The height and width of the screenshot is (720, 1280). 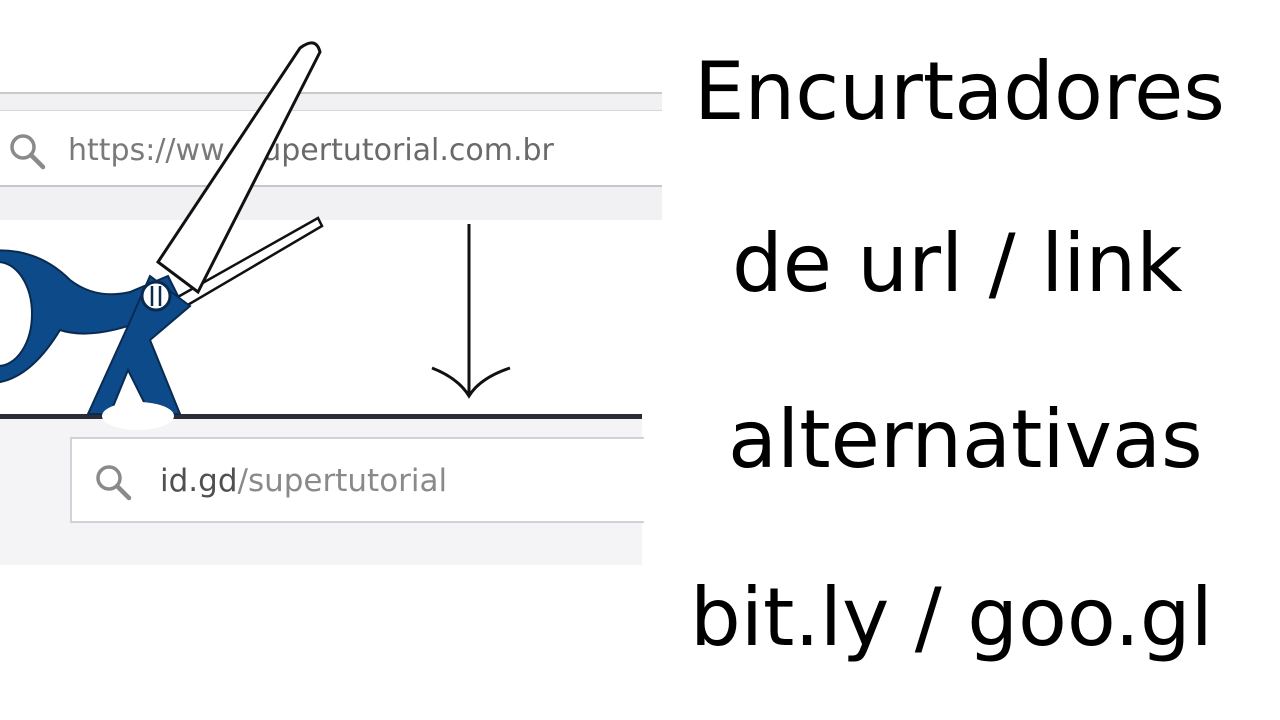 What do you see at coordinates (471, 311) in the screenshot?
I see `down-arrow-icon` at bounding box center [471, 311].